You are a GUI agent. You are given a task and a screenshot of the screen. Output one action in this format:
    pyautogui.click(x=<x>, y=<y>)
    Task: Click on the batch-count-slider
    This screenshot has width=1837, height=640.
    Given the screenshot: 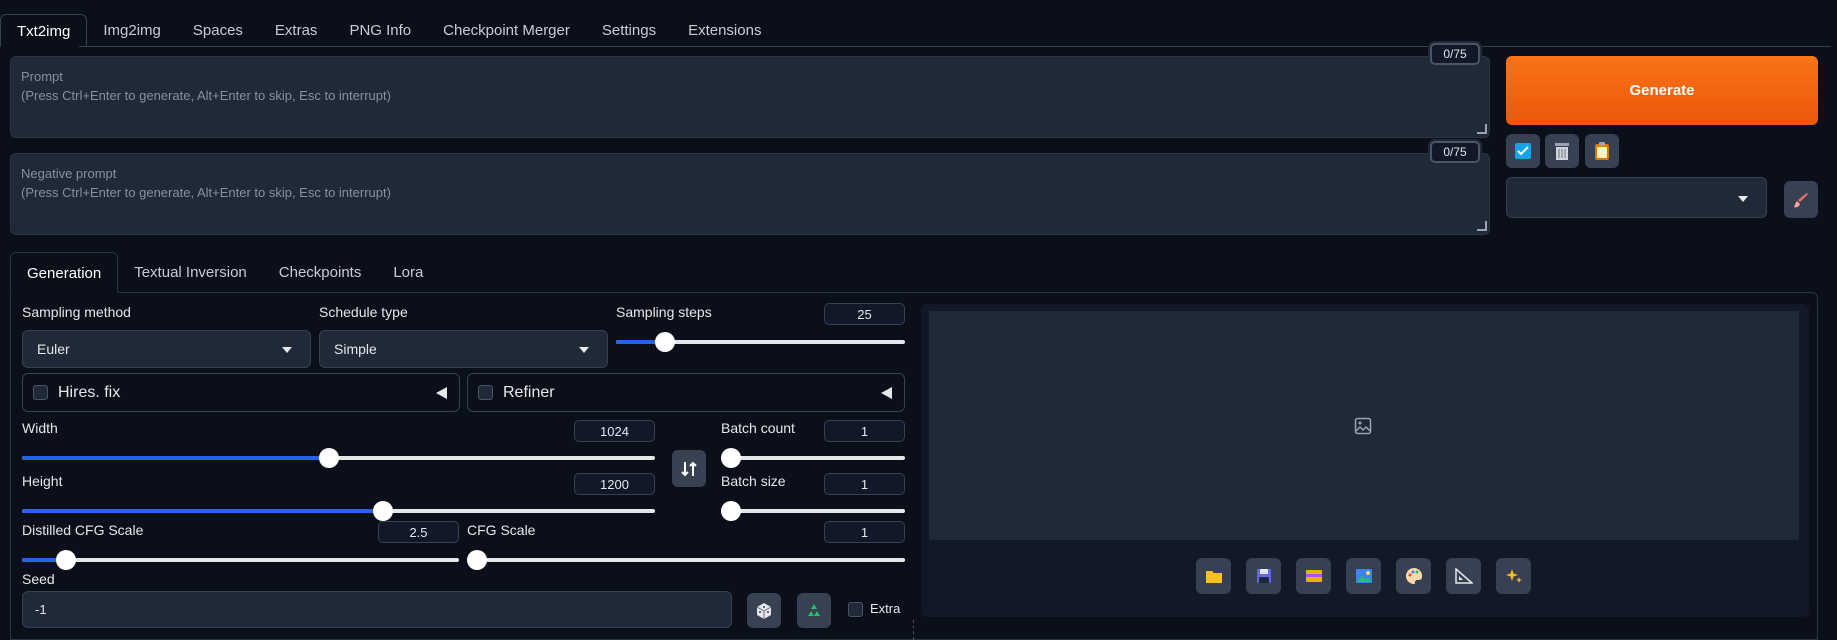 What is the action you would take?
    pyautogui.click(x=813, y=458)
    